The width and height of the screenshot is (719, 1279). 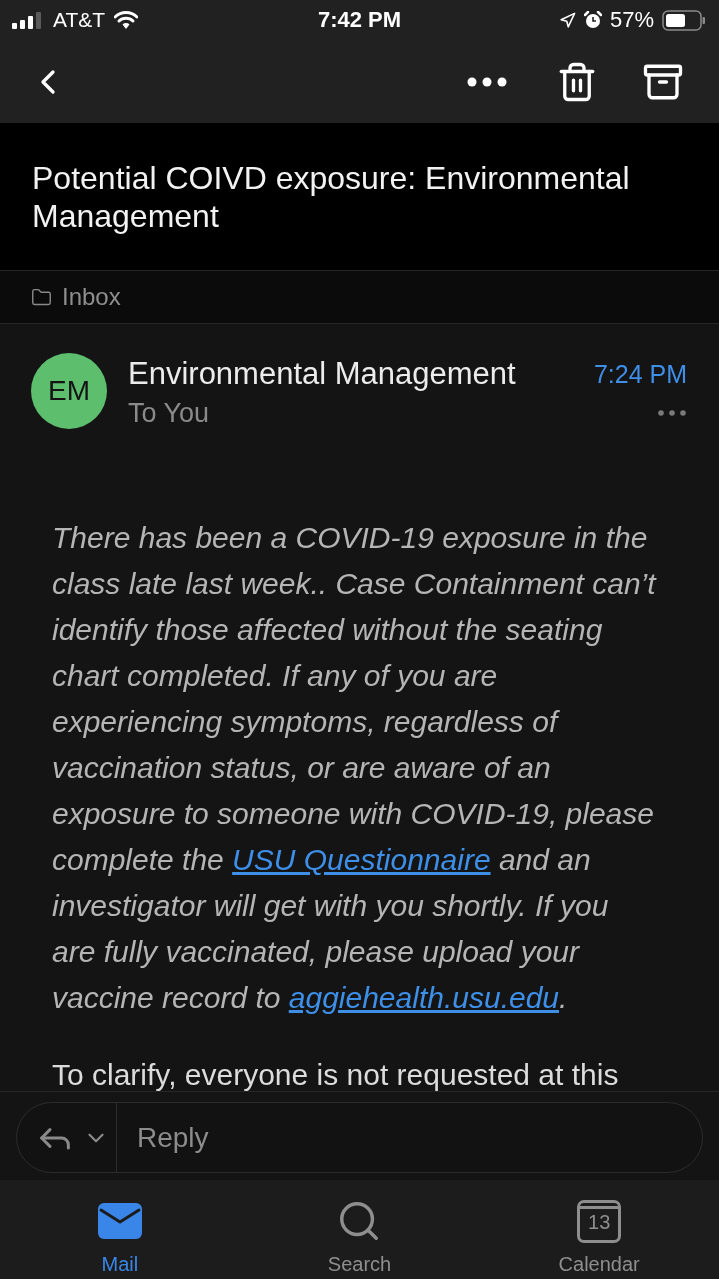 What do you see at coordinates (69, 391) in the screenshot?
I see `sender-avatar: EM` at bounding box center [69, 391].